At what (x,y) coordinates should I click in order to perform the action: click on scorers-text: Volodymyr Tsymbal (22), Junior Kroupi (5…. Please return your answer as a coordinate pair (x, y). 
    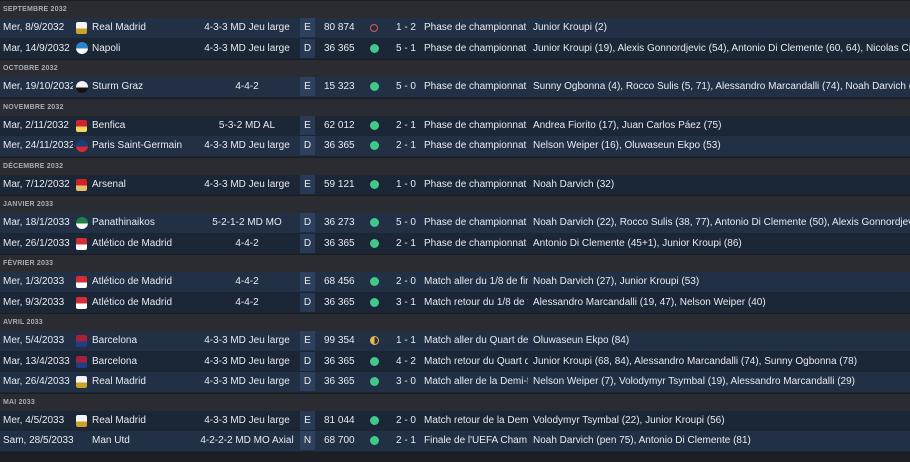
    Looking at the image, I should click on (629, 420).